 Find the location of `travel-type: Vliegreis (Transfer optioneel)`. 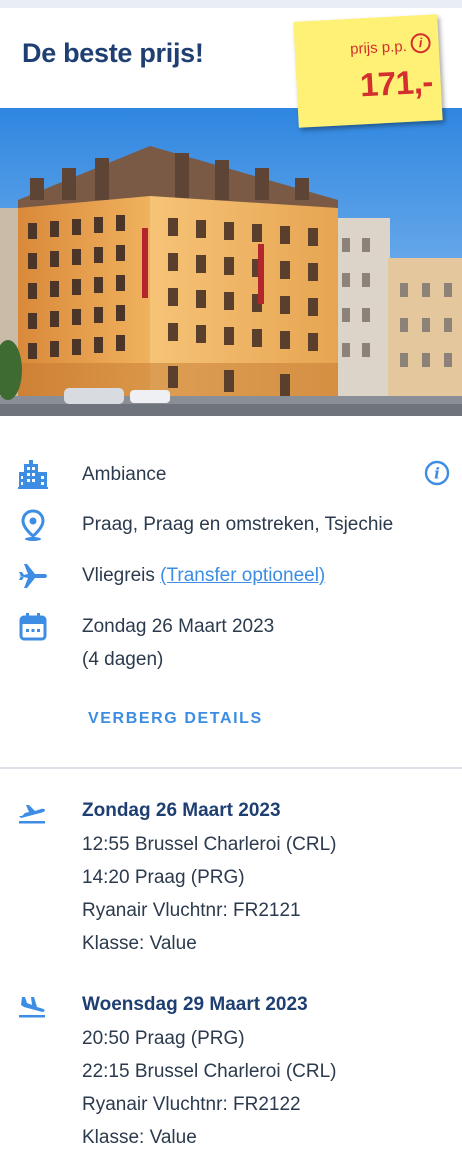

travel-type: Vliegreis (Transfer optioneel) is located at coordinates (203, 576).